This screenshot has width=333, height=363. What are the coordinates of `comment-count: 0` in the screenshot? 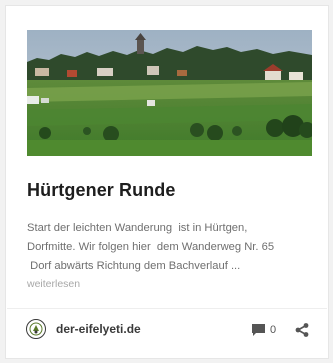 It's located at (273, 330).